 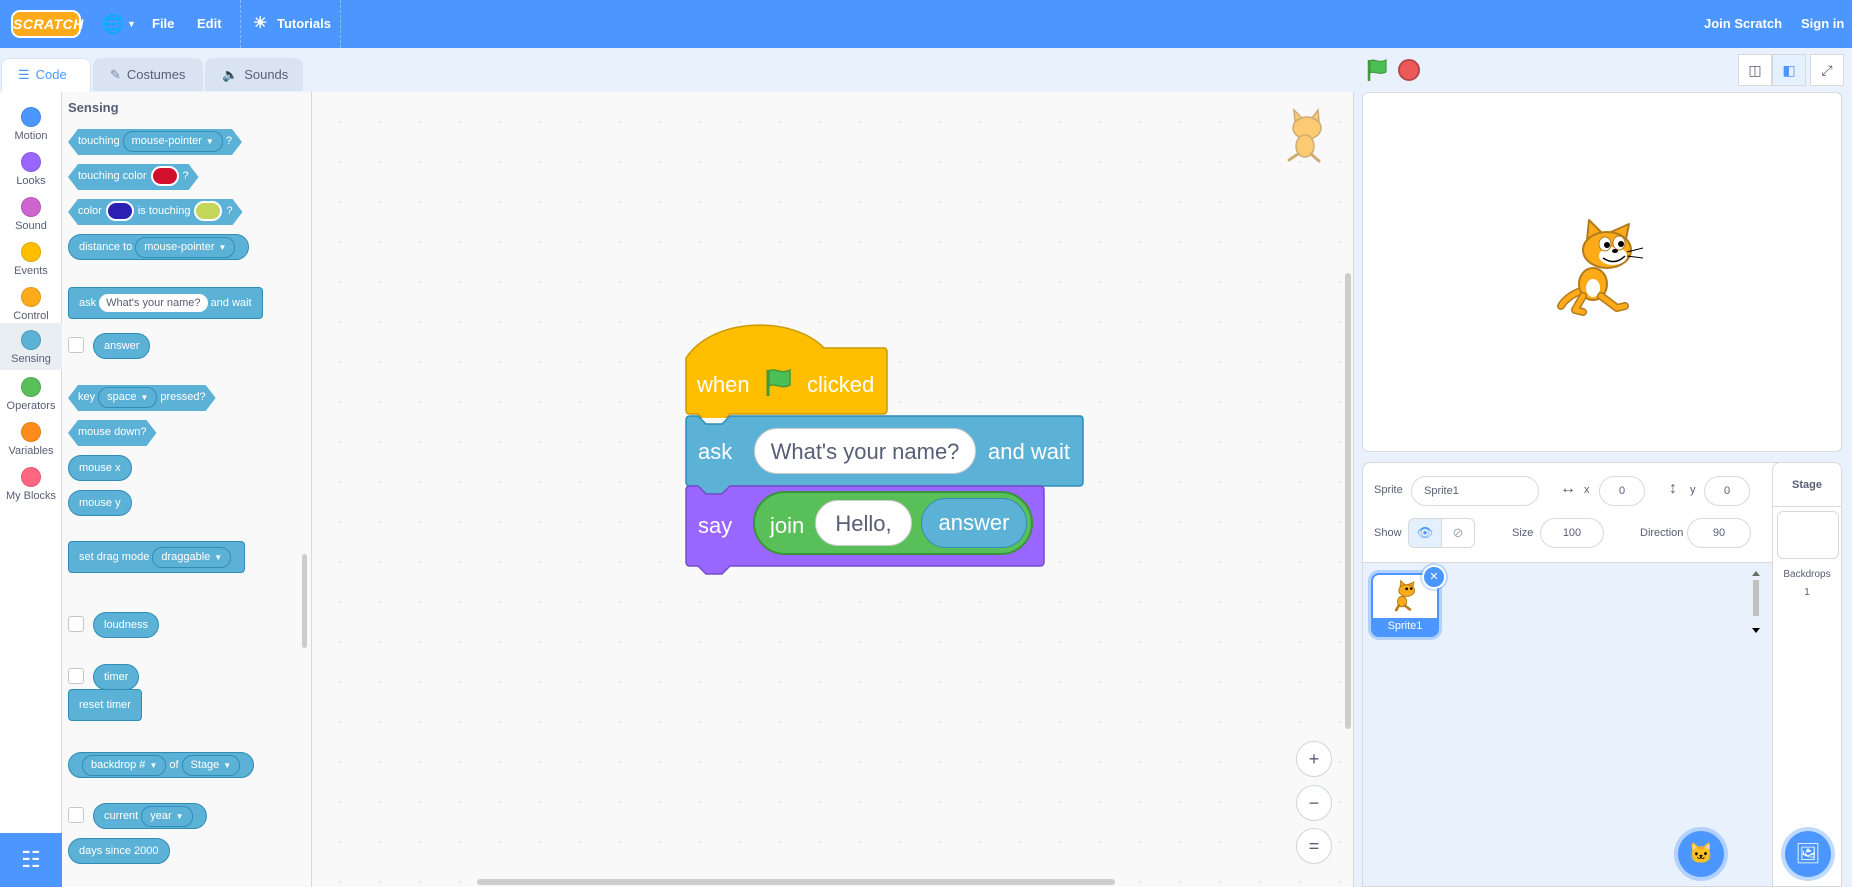 What do you see at coordinates (1755, 70) in the screenshot?
I see `small-stage-button: ◫` at bounding box center [1755, 70].